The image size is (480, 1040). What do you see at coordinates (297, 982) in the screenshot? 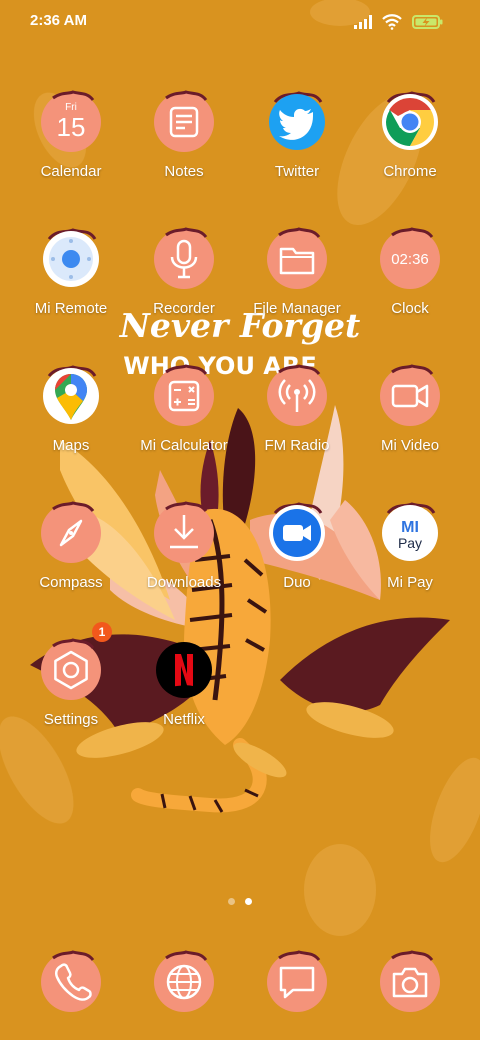
I see `messages-icon` at bounding box center [297, 982].